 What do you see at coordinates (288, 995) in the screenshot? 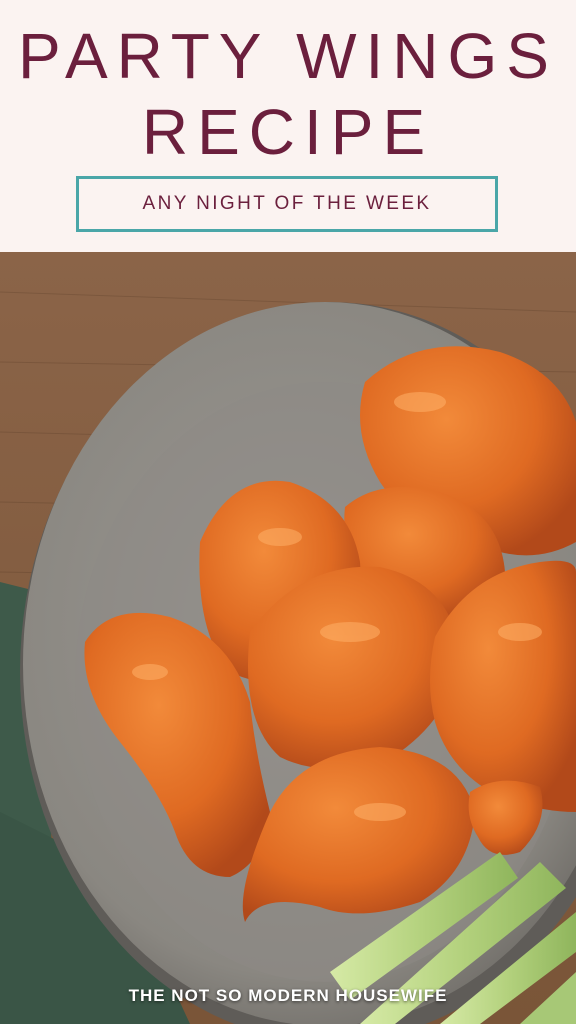
I see `brand-footer: THE NOT SO MODERN HOUSEWIFE` at bounding box center [288, 995].